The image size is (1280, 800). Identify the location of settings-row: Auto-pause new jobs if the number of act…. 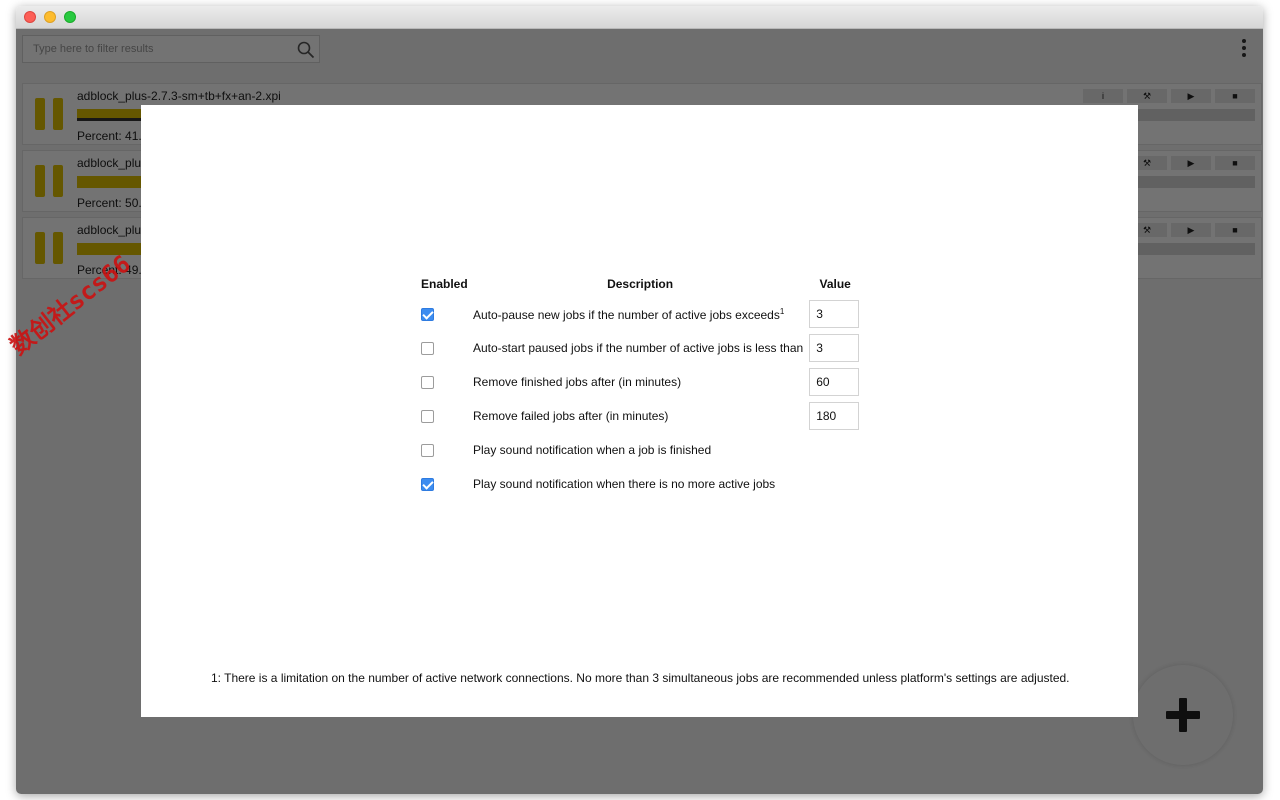
(640, 314).